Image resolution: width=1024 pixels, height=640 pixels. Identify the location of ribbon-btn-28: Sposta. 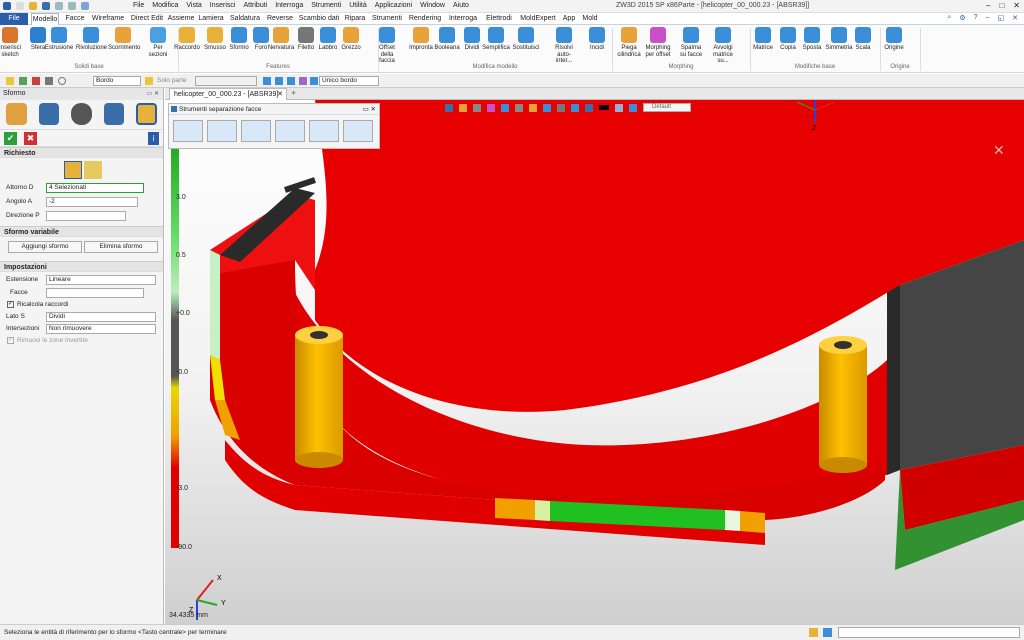
(812, 39).